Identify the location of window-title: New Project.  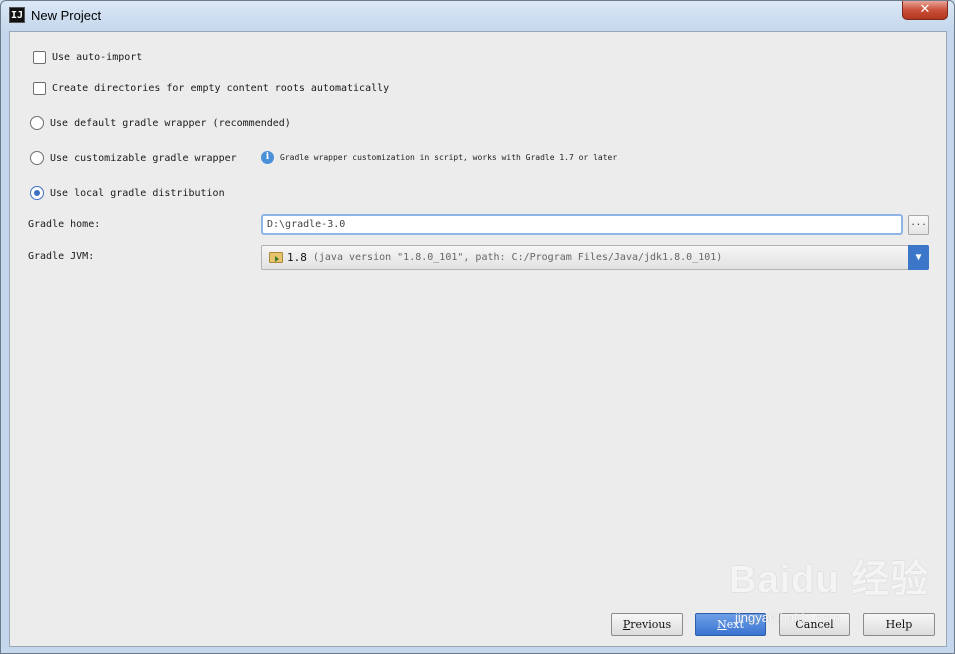
(66, 15).